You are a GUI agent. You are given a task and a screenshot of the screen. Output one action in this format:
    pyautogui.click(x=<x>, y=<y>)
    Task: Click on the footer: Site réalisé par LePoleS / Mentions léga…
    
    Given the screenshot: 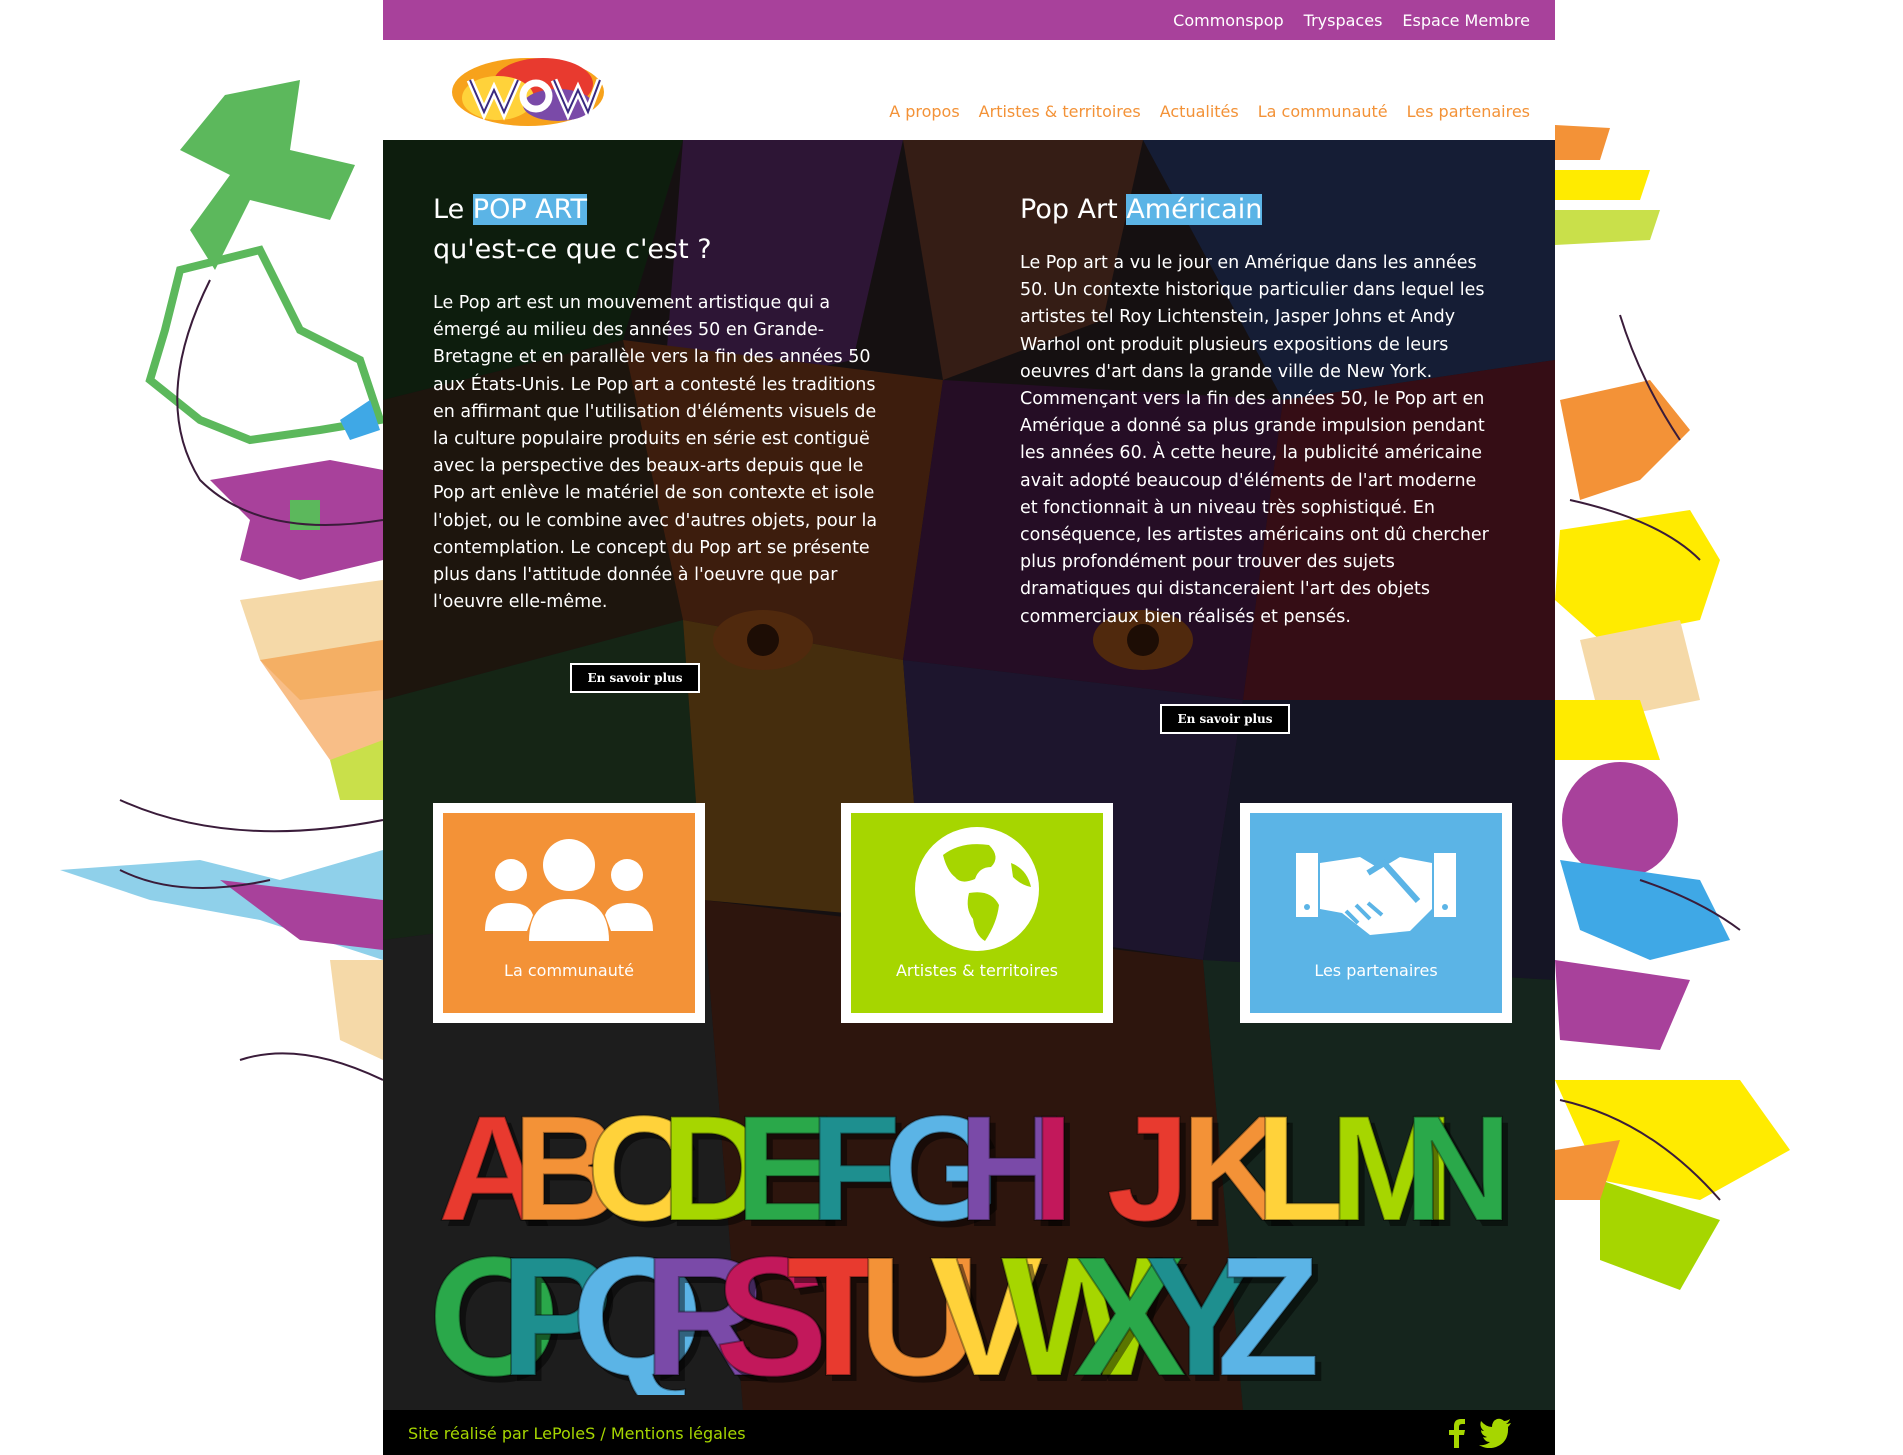 What is the action you would take?
    pyautogui.click(x=969, y=1432)
    